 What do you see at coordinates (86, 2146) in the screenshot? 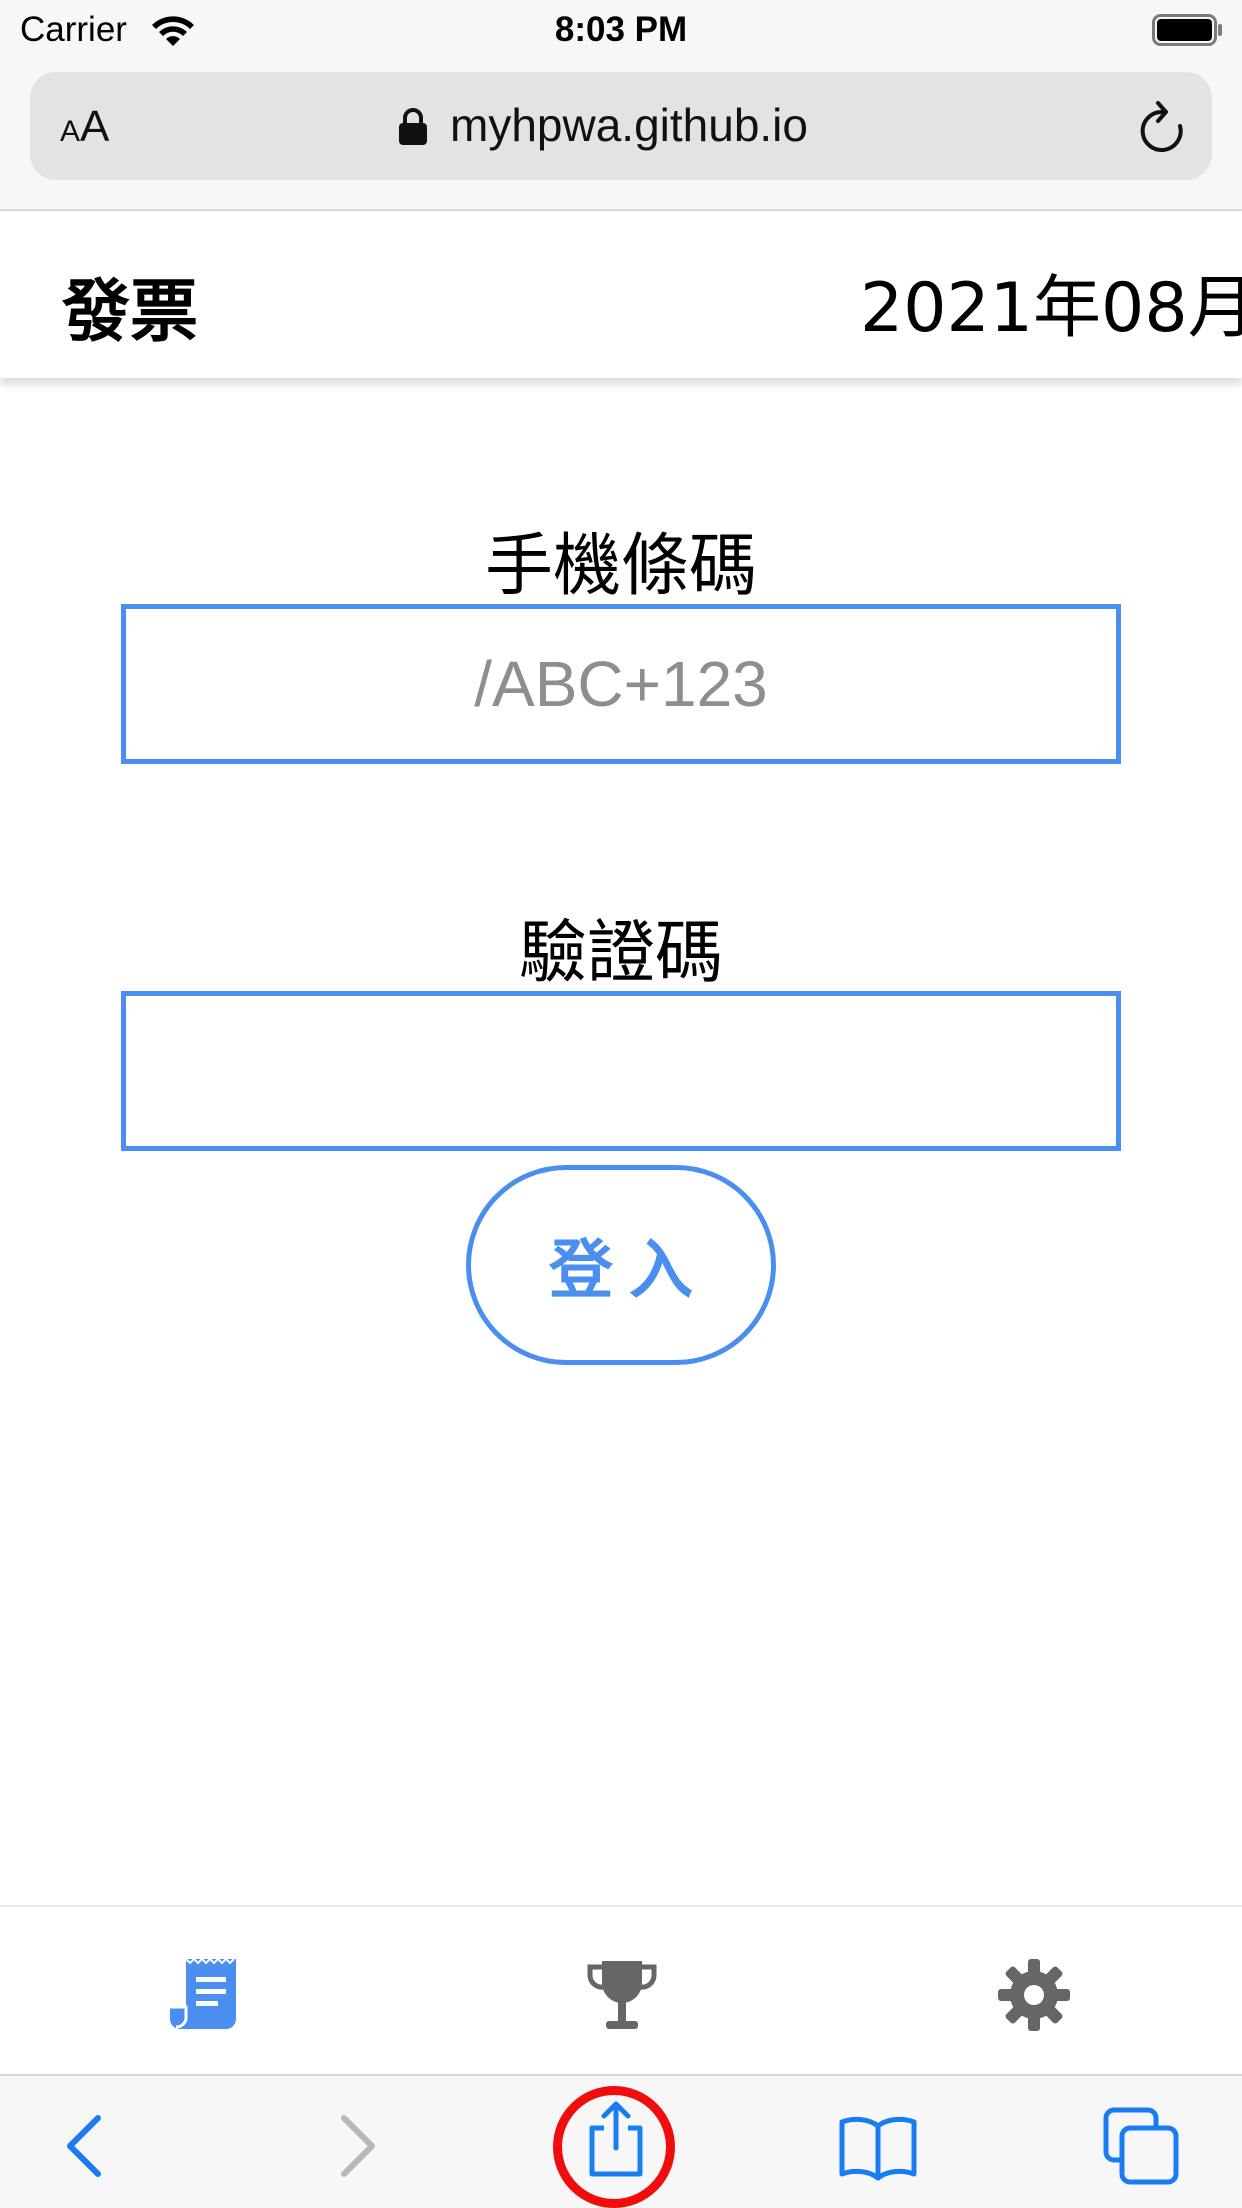
I see `back-icon` at bounding box center [86, 2146].